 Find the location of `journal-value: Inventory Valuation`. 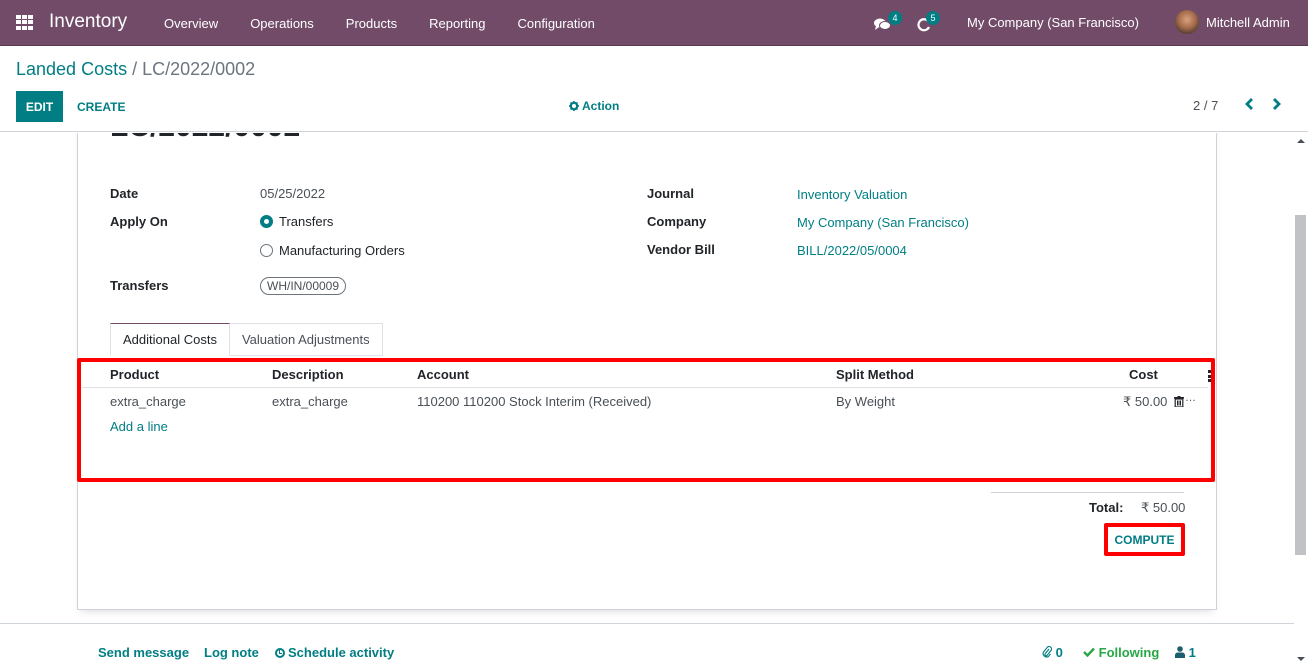

journal-value: Inventory Valuation is located at coordinates (852, 194).